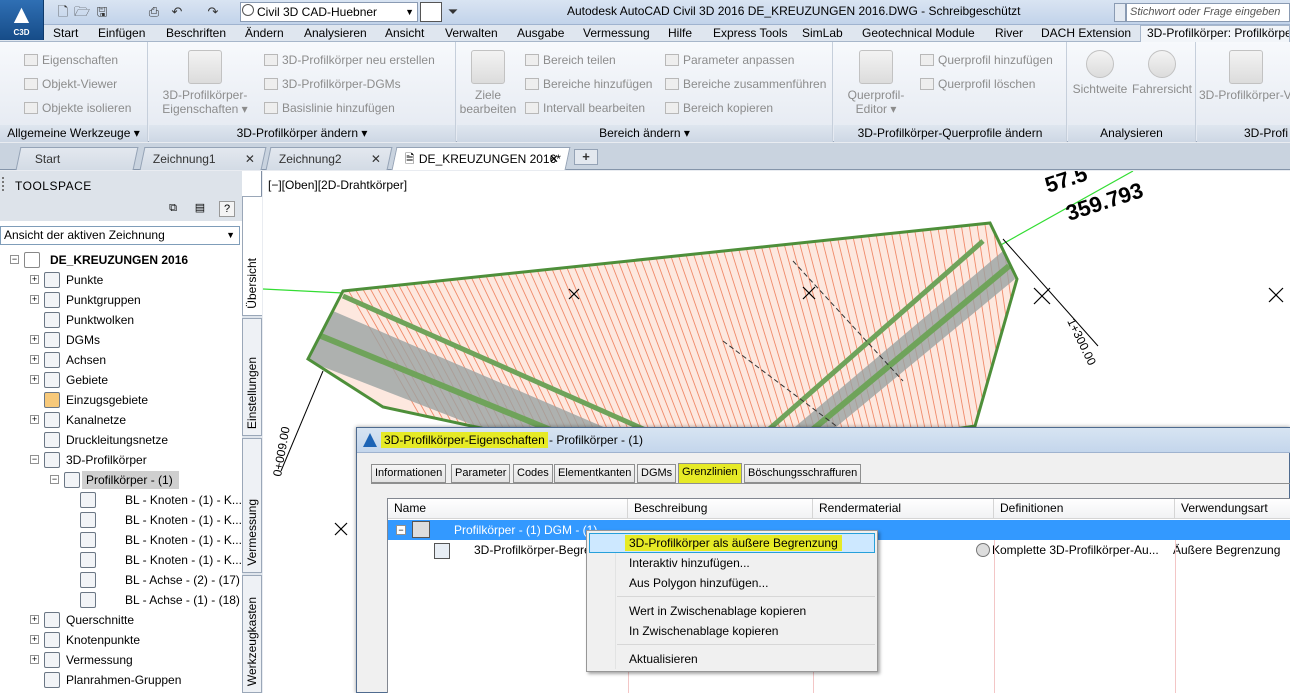  What do you see at coordinates (719, 108) in the screenshot?
I see `bereich-kopieren-button: Bereich kopieren` at bounding box center [719, 108].